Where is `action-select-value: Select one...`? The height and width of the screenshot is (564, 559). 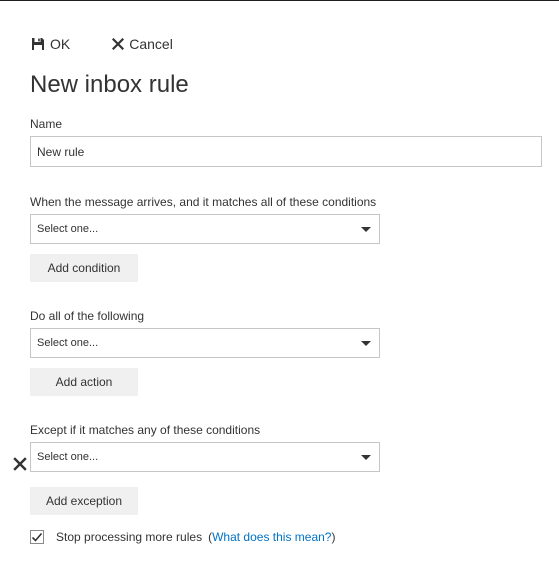 action-select-value: Select one... is located at coordinates (68, 343).